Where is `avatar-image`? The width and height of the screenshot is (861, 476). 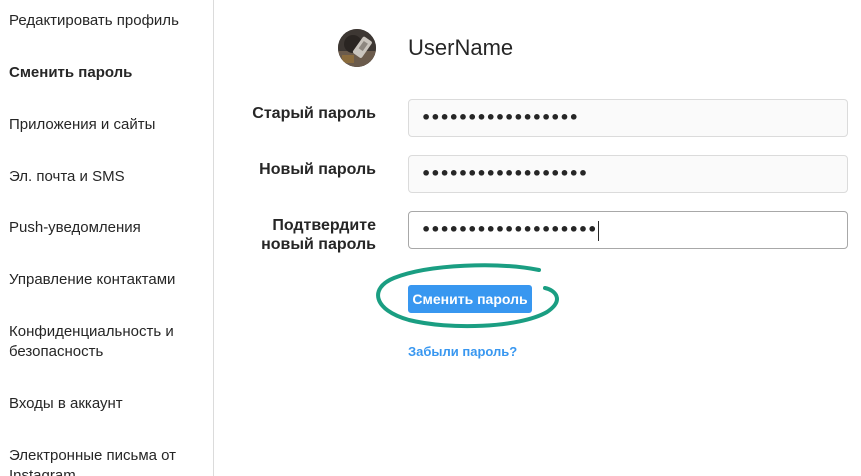 avatar-image is located at coordinates (357, 48).